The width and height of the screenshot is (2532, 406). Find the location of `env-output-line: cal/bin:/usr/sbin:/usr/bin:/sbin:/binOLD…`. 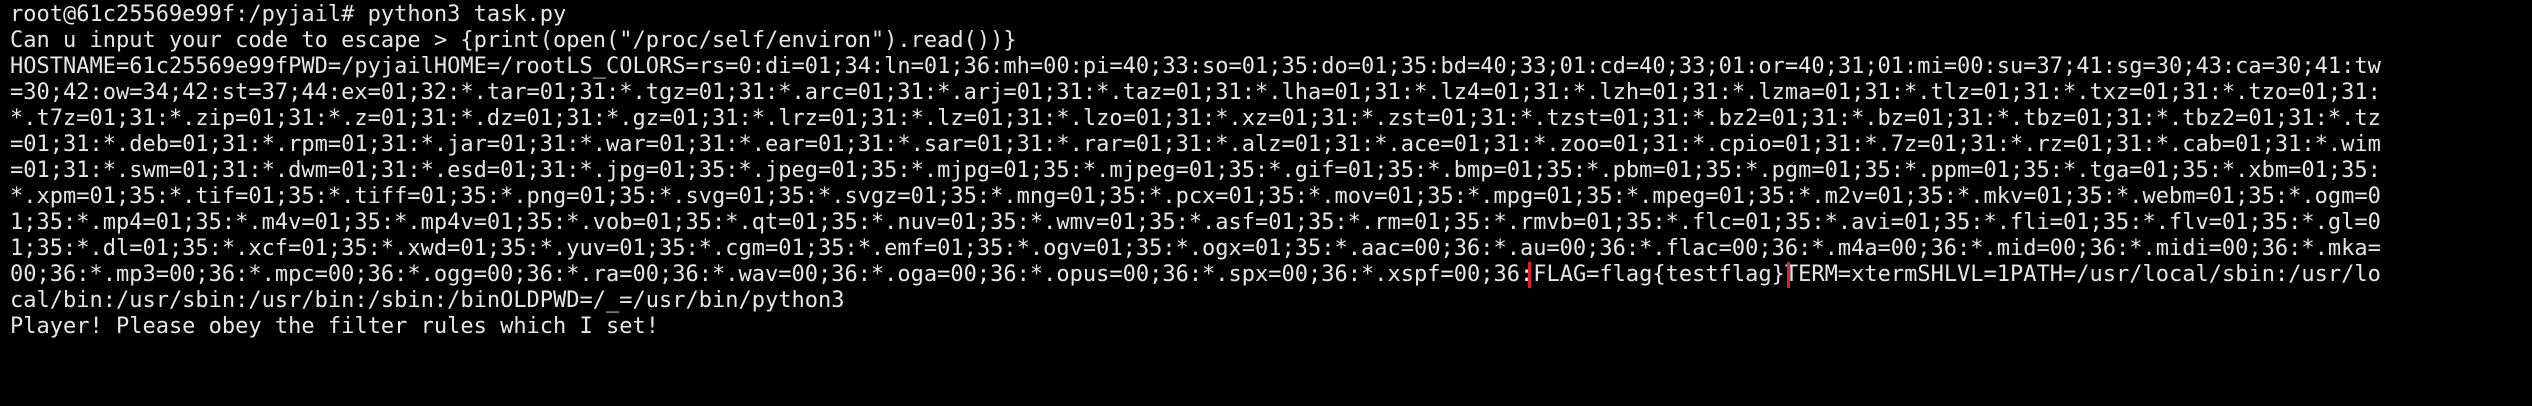

env-output-line: cal/bin:/usr/sbin:/usr/bin:/sbin:/binOLD… is located at coordinates (427, 300).